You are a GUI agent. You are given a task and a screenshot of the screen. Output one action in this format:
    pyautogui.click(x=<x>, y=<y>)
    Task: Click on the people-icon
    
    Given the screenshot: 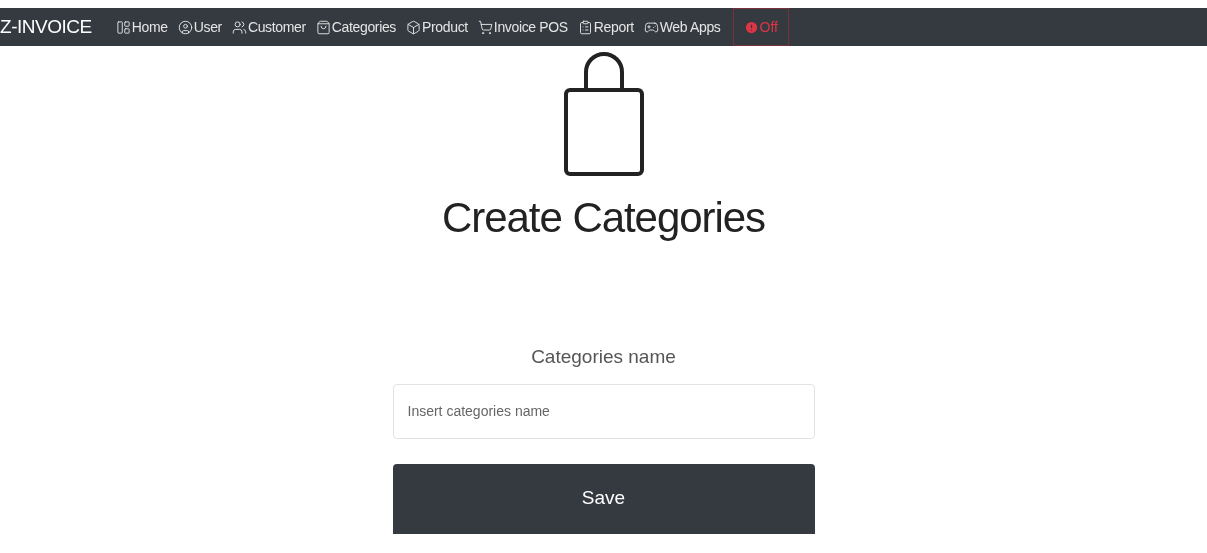 What is the action you would take?
    pyautogui.click(x=239, y=27)
    